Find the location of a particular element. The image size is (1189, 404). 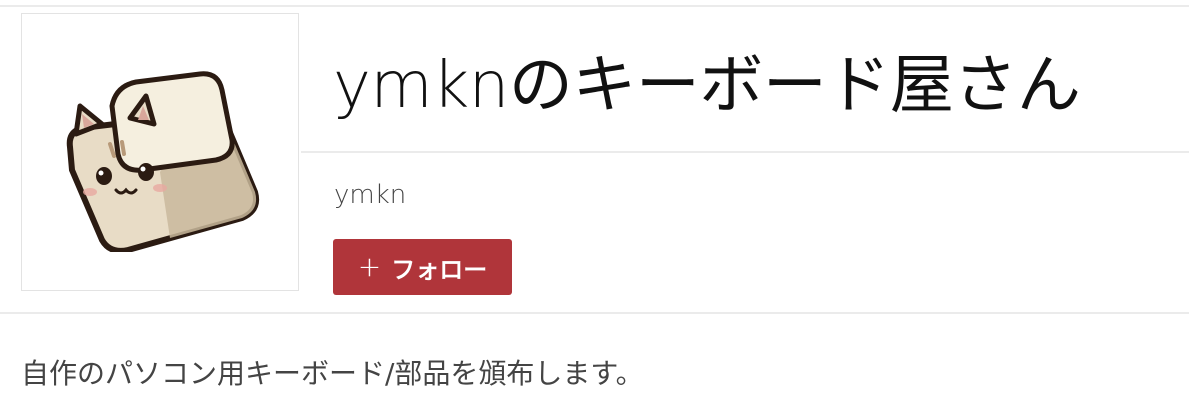

shop-title: ymknのキーボード屋さん is located at coordinates (707, 86).